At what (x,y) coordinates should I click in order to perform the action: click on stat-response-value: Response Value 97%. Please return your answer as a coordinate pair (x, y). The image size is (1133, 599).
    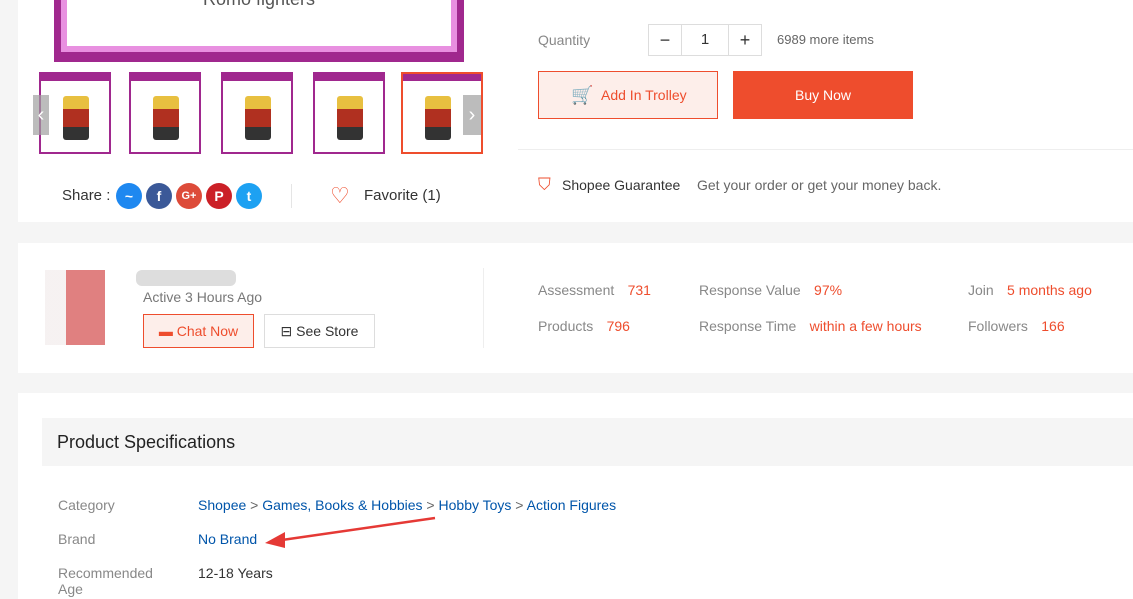
    Looking at the image, I should click on (771, 290).